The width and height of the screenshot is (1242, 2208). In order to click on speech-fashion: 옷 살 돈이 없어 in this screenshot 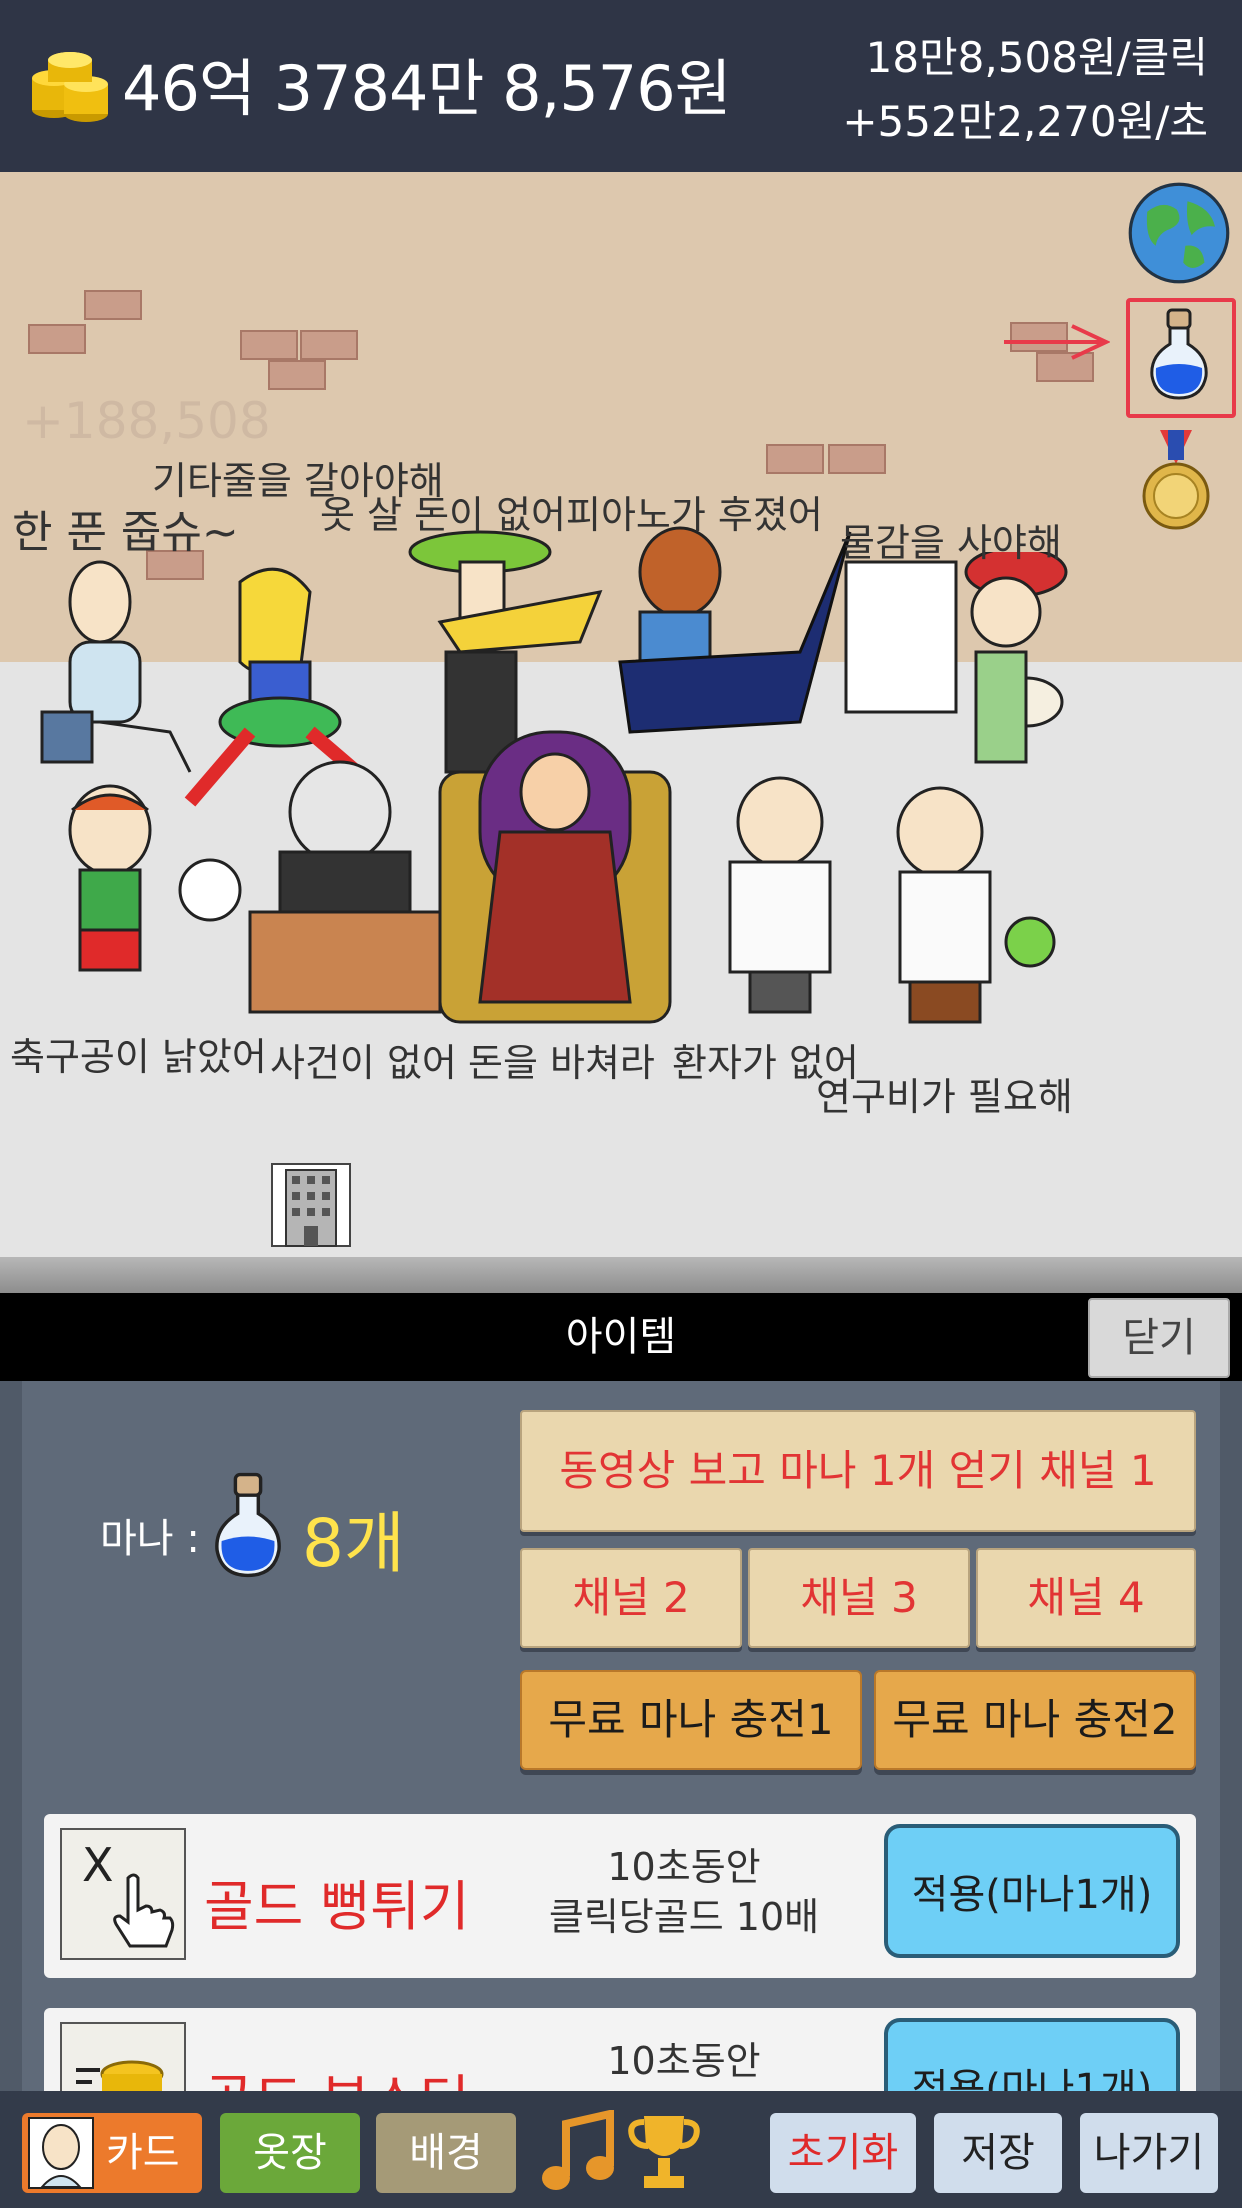, I will do `click(443, 515)`.